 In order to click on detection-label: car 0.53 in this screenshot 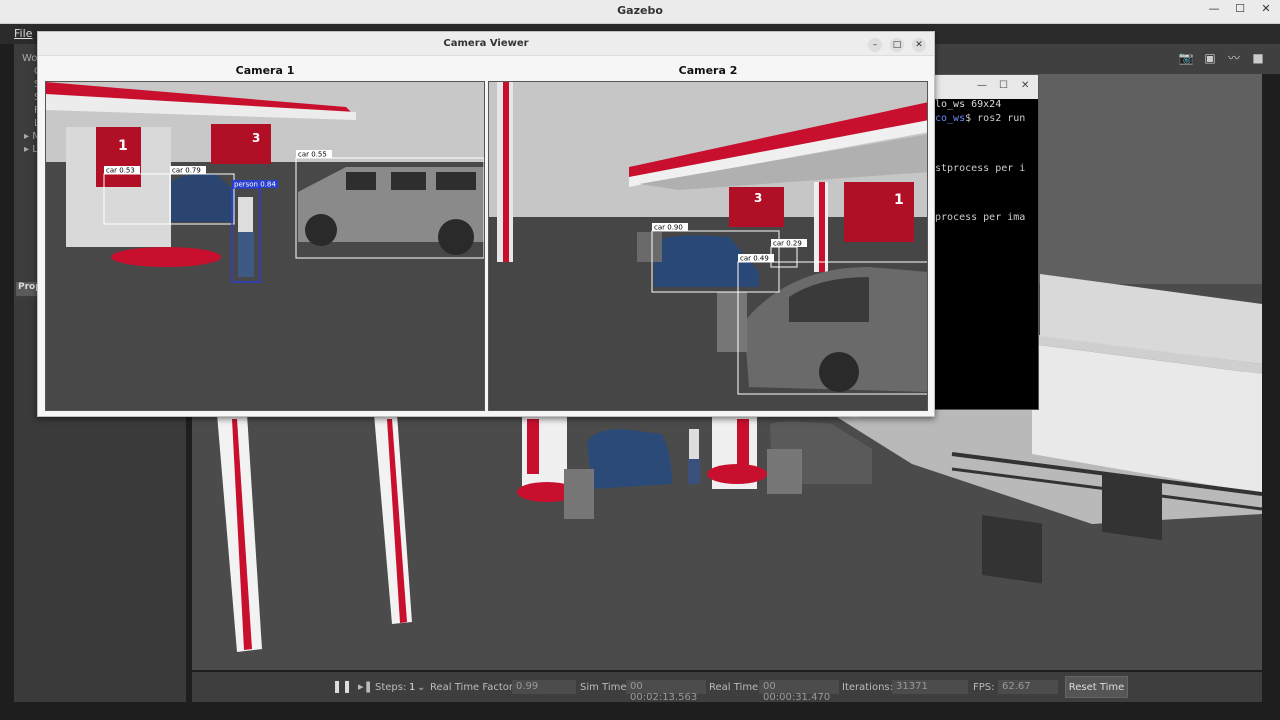, I will do `click(120, 171)`.